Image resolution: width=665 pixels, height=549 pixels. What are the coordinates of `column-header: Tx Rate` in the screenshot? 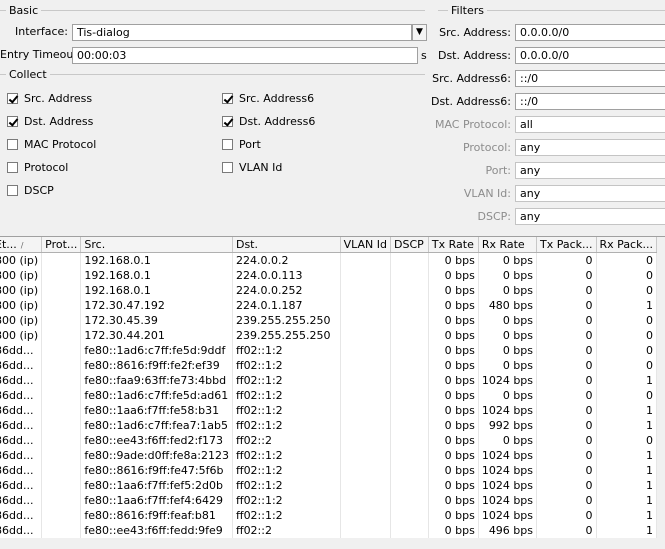 It's located at (453, 245).